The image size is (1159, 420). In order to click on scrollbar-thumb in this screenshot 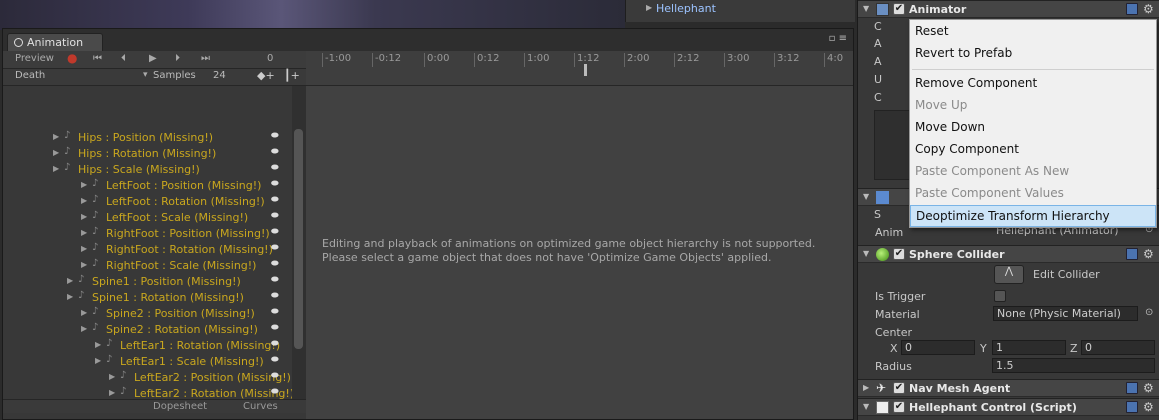, I will do `click(298, 239)`.